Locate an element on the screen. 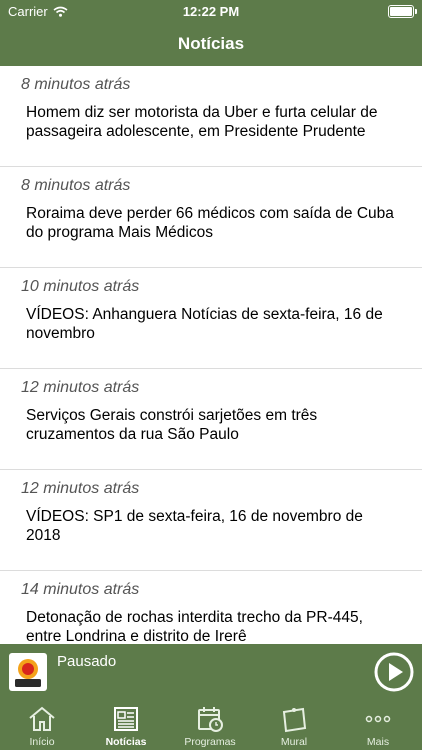  tab-bar: Início Notícias Programas Mural Mais is located at coordinates (211, 725).